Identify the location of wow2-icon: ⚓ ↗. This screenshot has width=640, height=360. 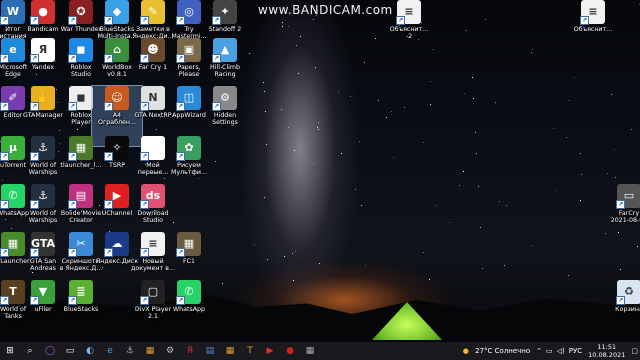
(42, 196).